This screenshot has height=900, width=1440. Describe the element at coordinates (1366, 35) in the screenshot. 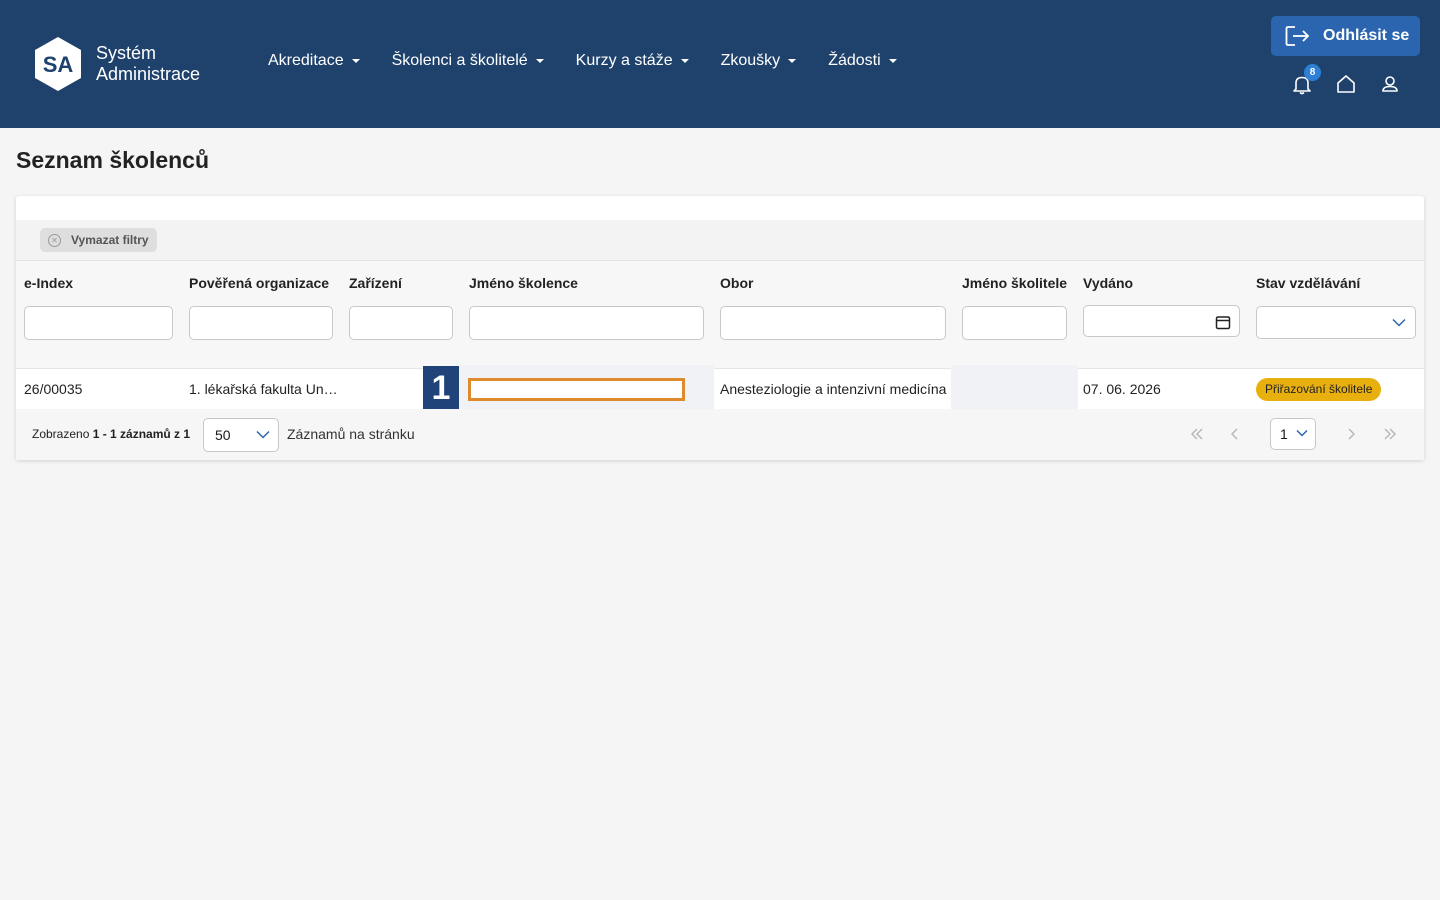

I see `logout-label: Odhlásit se` at that location.